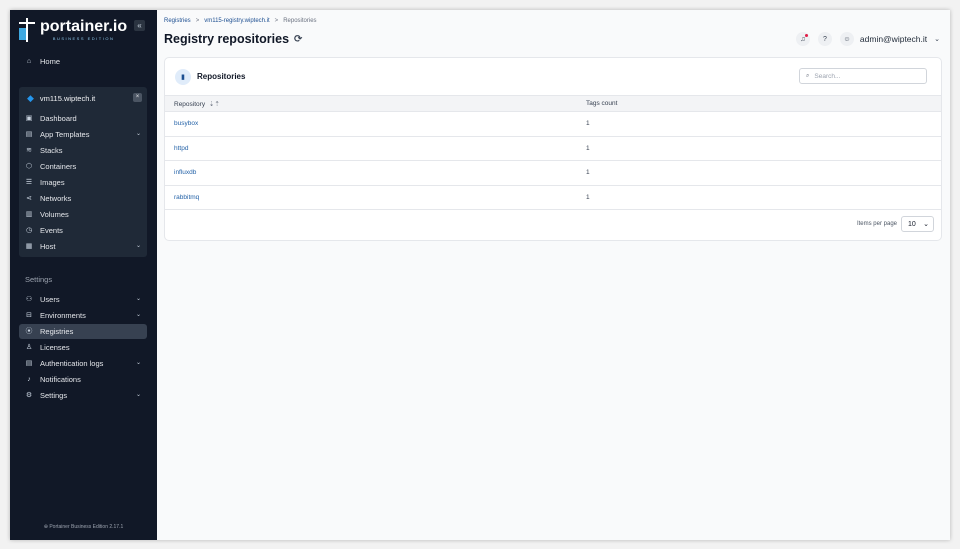 This screenshot has width=960, height=549. I want to click on breadcrumb-registry: vm115-registry.wiptech.it, so click(236, 21).